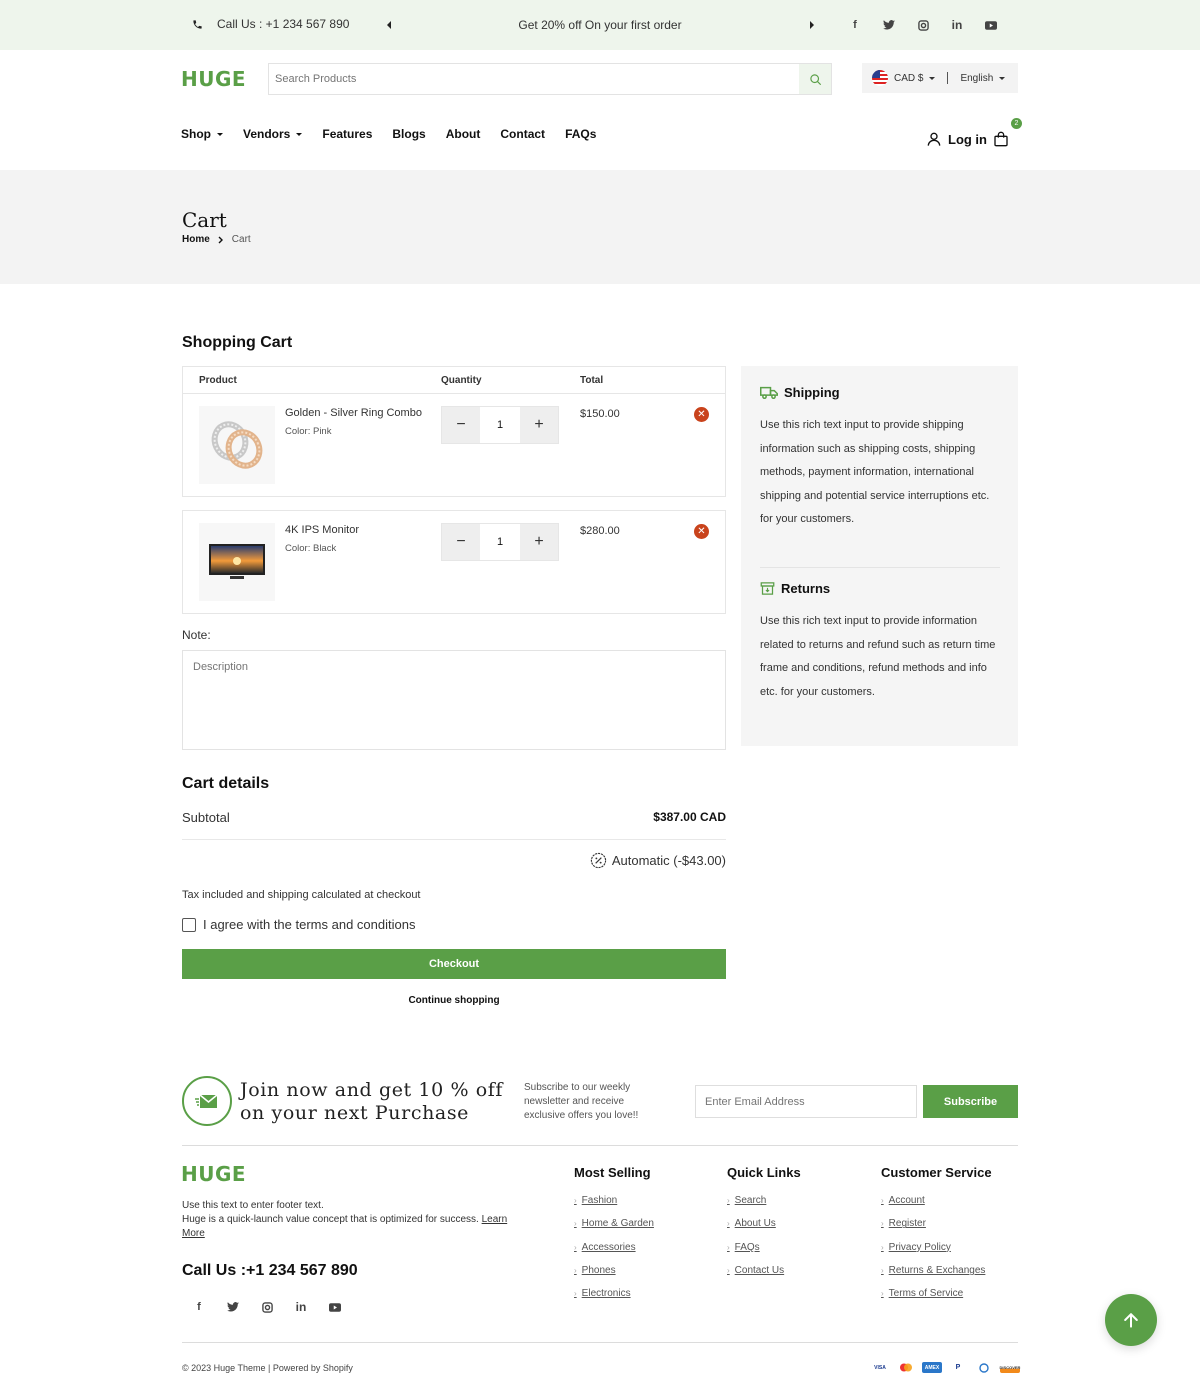 This screenshot has height=1395, width=1200. What do you see at coordinates (668, 860) in the screenshot?
I see `discount-text: Automatic (-$43.00)` at bounding box center [668, 860].